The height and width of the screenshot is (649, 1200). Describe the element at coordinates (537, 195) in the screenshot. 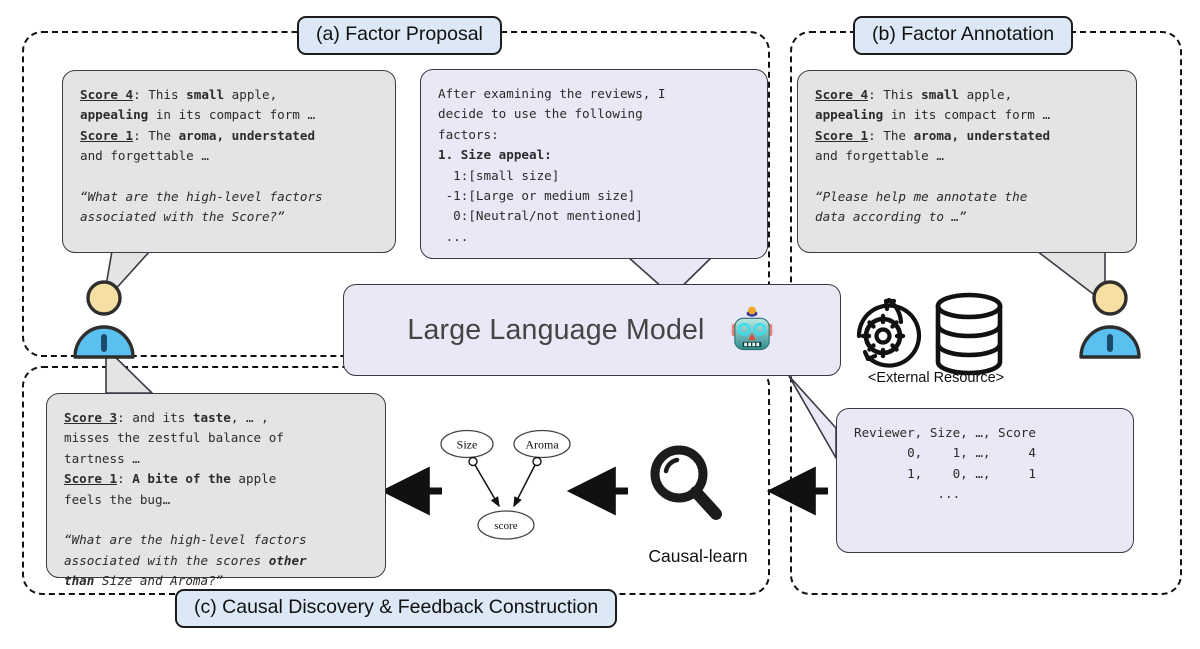

I see `factor-level-neg1: -1:[Large or medium size]` at that location.